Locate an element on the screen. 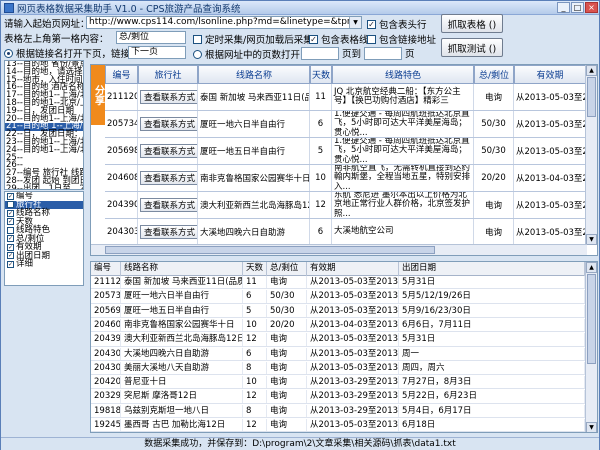 Image resolution: width=600 pixels, height=450 pixels. page-end-label: 页 is located at coordinates (410, 54).